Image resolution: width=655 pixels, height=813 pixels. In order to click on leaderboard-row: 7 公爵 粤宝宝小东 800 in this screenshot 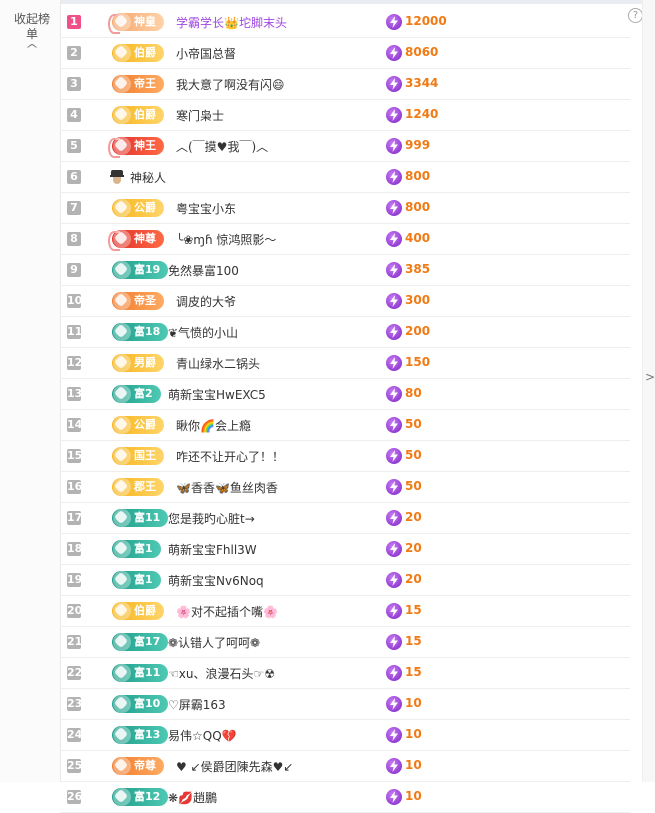, I will do `click(345, 208)`.